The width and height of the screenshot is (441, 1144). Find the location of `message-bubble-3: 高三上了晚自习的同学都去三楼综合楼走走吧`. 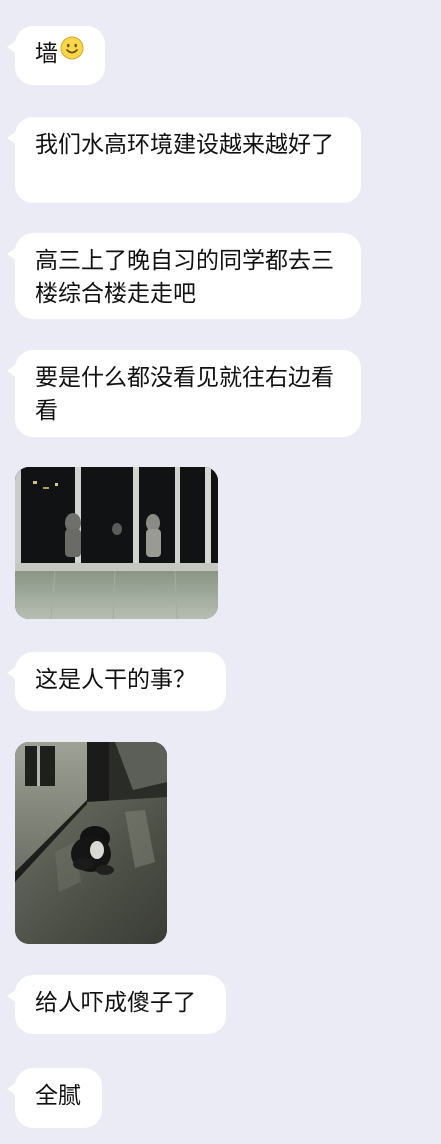

message-bubble-3: 高三上了晚自习的同学都去三楼综合楼走走吧 is located at coordinates (184, 276).